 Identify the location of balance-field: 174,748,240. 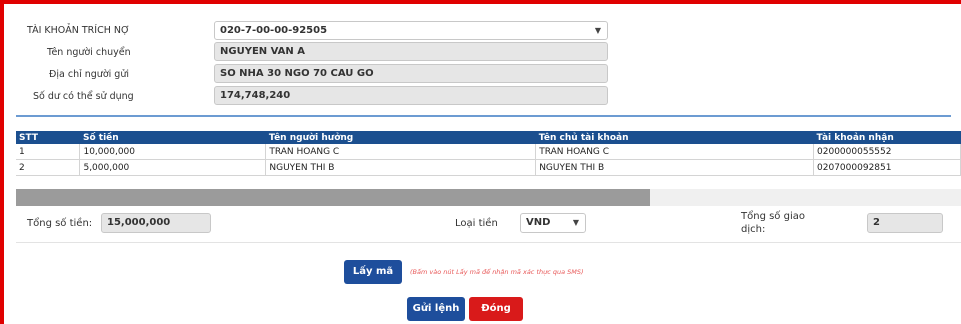
(411, 95).